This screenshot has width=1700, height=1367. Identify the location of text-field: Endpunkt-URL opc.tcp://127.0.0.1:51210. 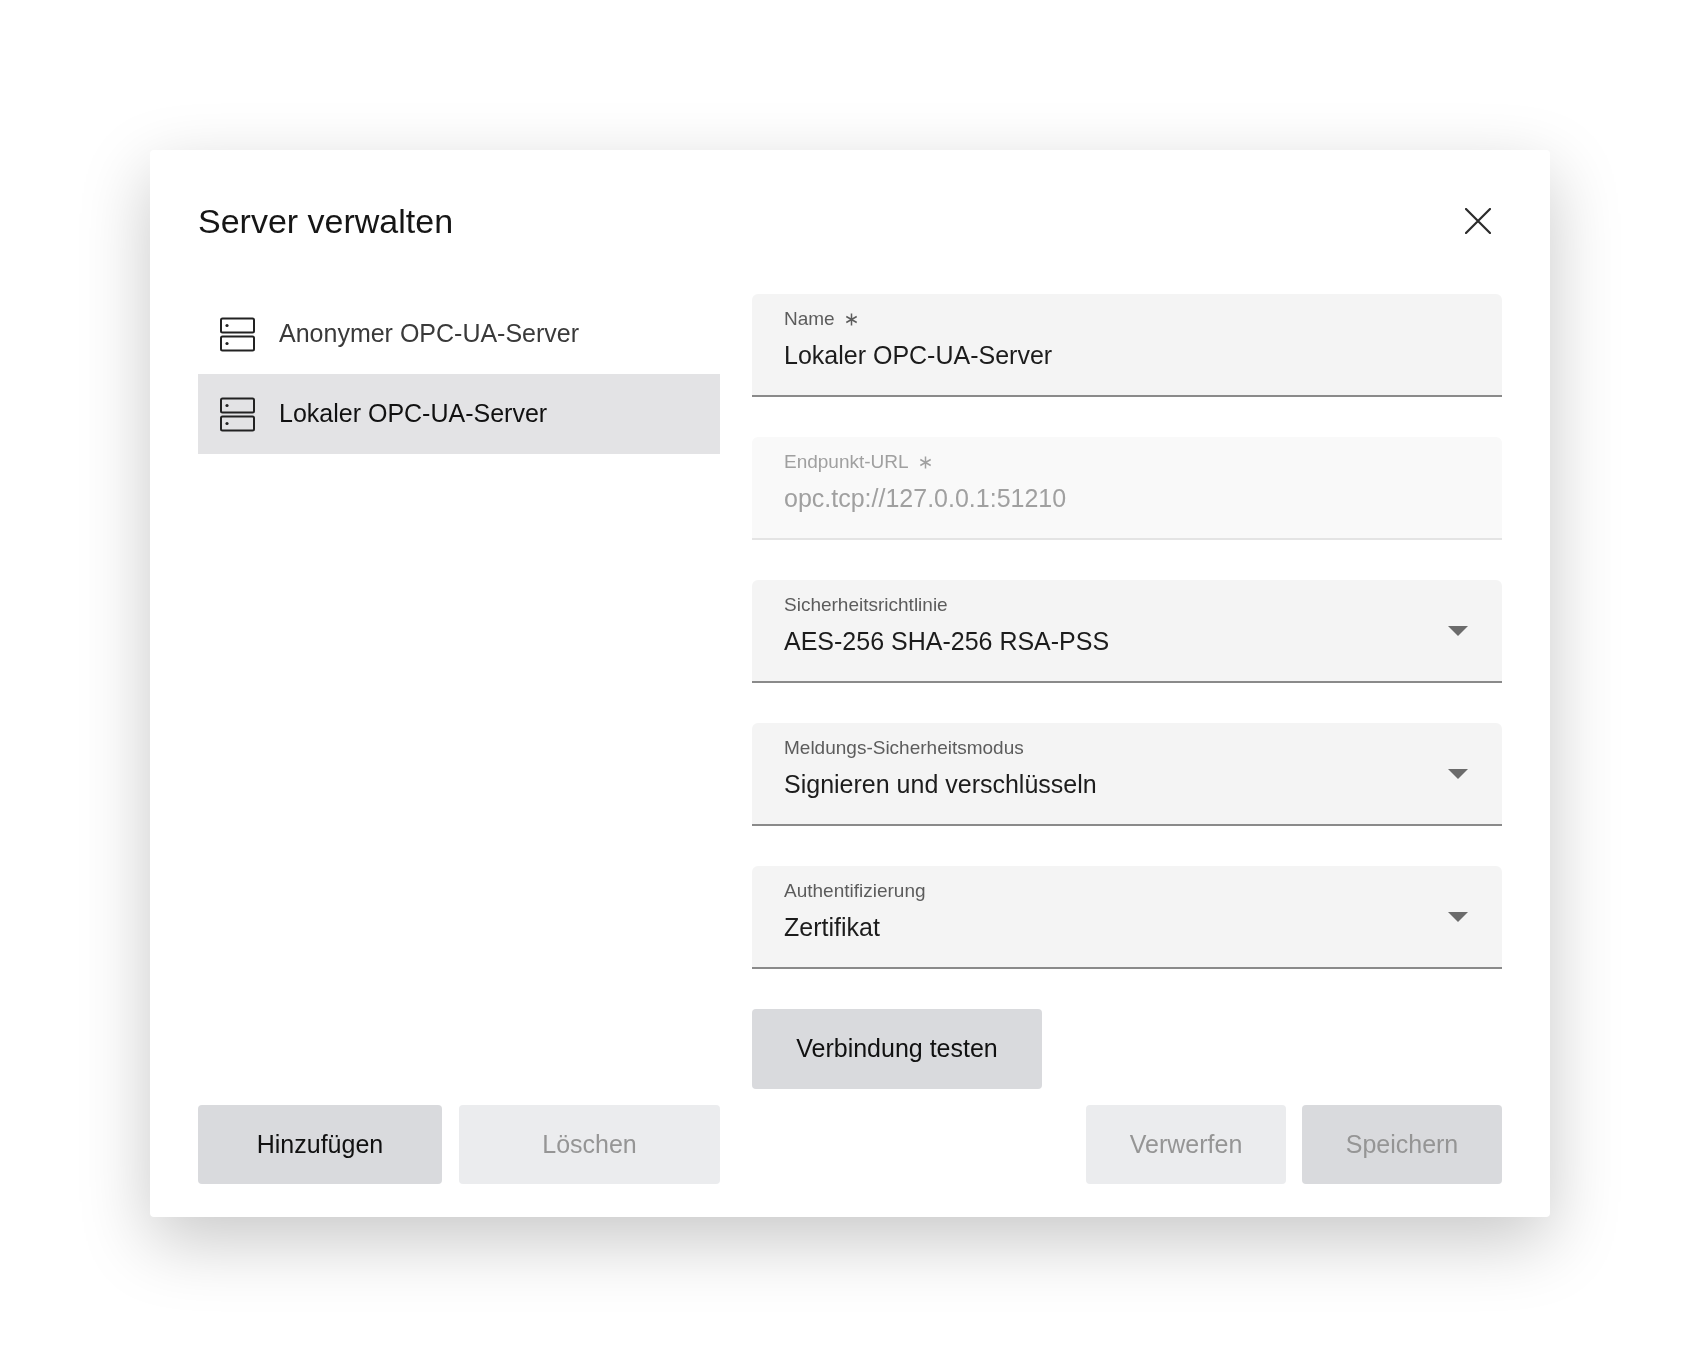
(1127, 488).